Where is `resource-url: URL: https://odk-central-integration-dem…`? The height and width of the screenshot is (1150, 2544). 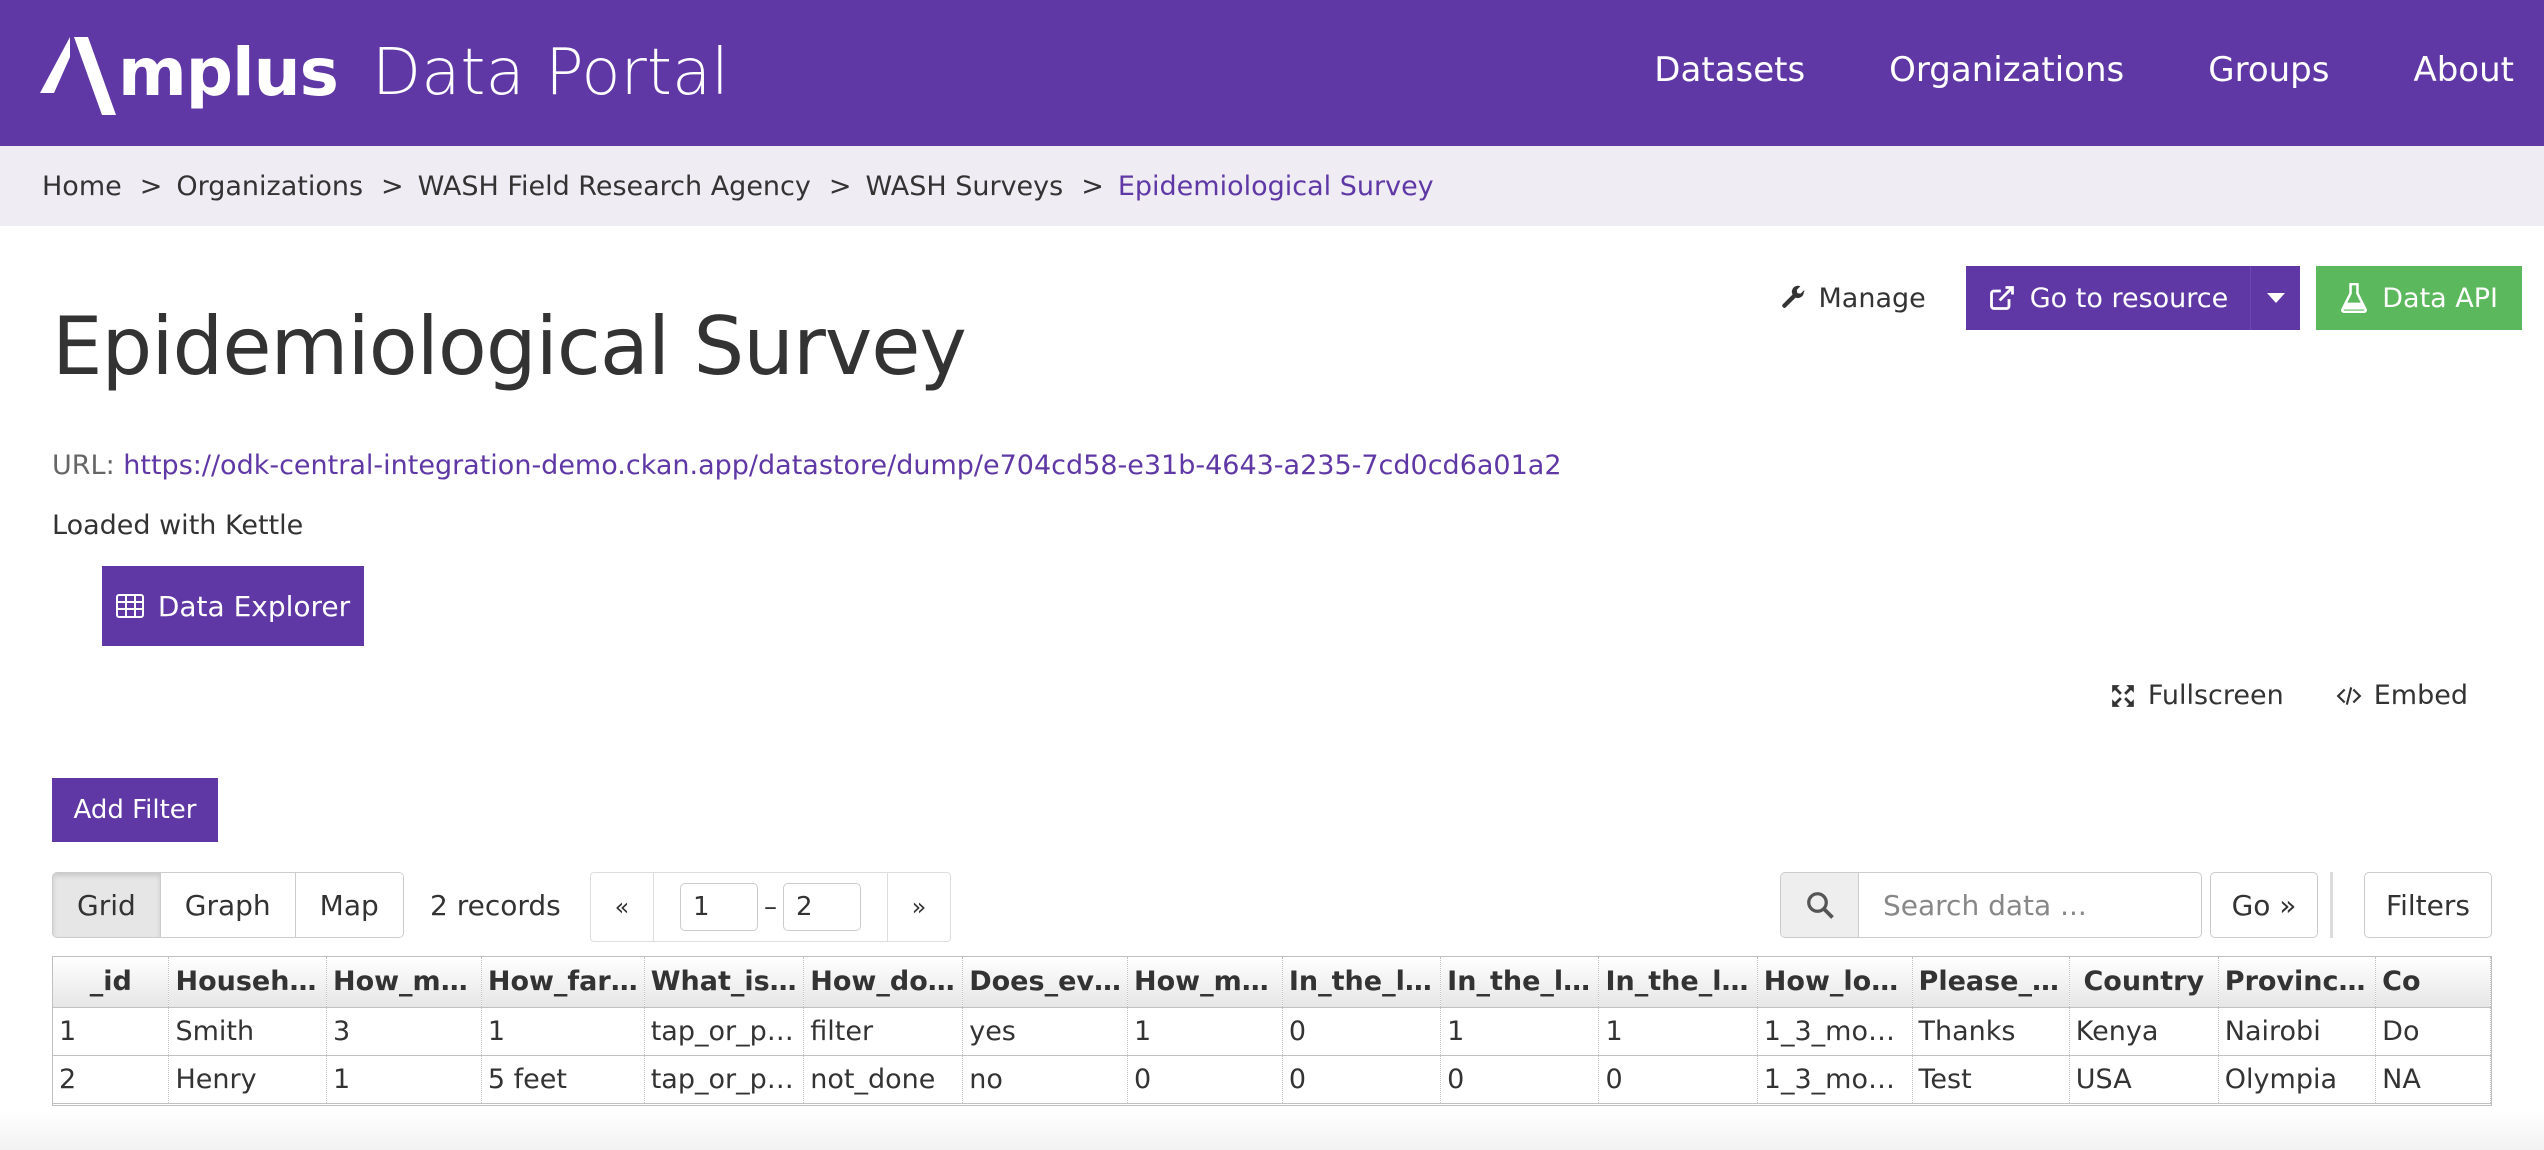 resource-url: URL: https://odk-central-integration-dem… is located at coordinates (807, 465).